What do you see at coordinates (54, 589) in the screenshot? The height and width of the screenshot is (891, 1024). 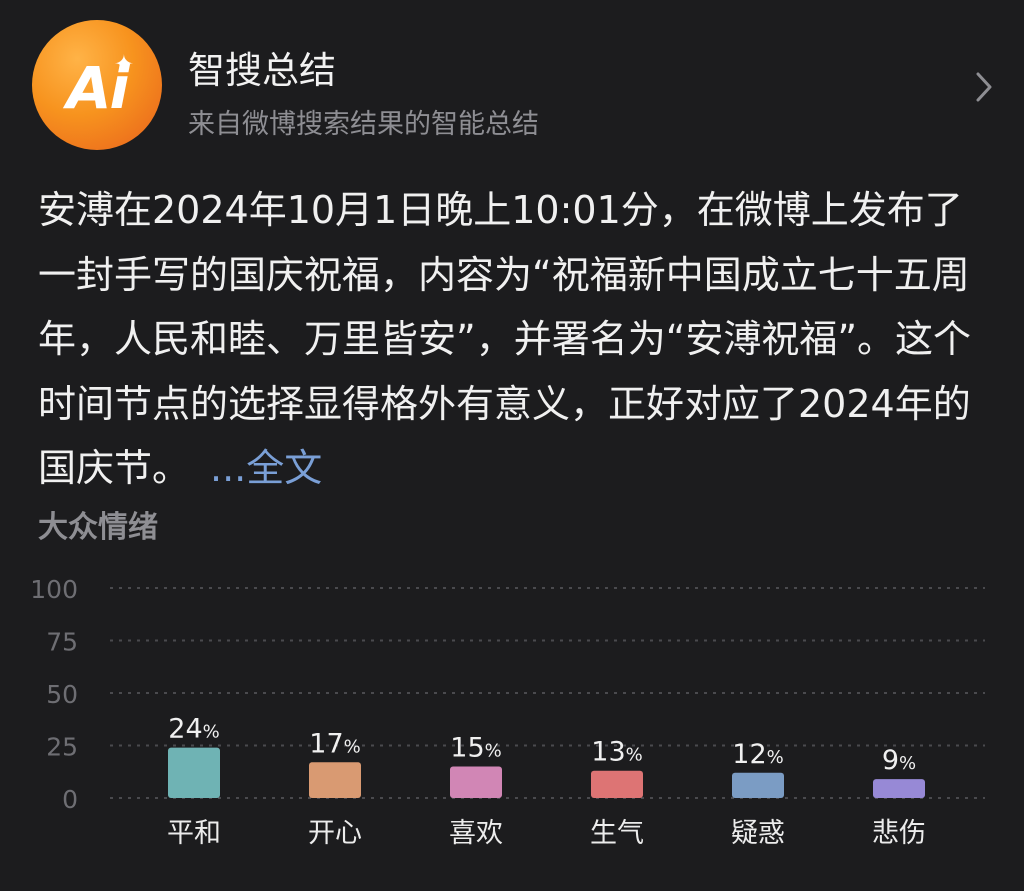 I see `y-tick-label: 100` at bounding box center [54, 589].